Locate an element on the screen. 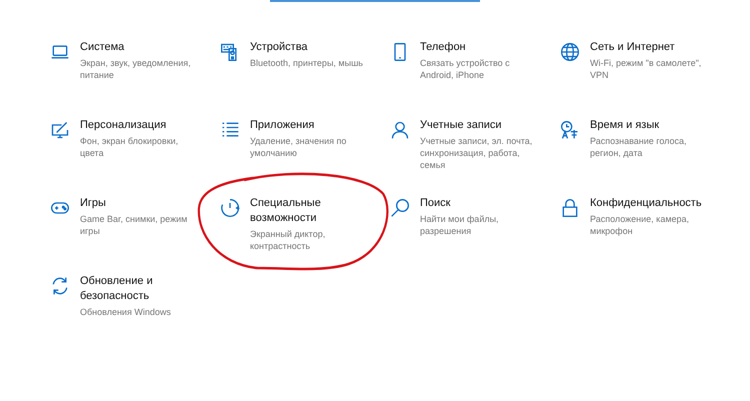 This screenshot has height=401, width=750. category-title: Время и язык is located at coordinates (651, 125).